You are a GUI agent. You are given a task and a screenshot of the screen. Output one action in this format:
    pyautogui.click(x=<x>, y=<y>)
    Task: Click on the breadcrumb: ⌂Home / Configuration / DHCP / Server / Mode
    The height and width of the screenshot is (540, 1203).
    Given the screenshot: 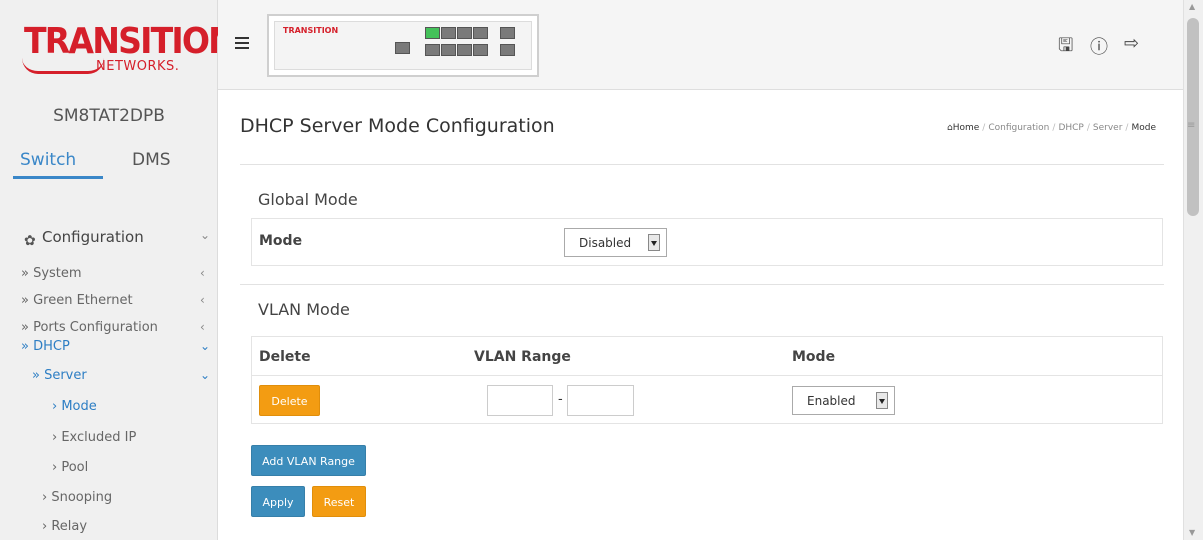 What is the action you would take?
    pyautogui.click(x=1051, y=128)
    